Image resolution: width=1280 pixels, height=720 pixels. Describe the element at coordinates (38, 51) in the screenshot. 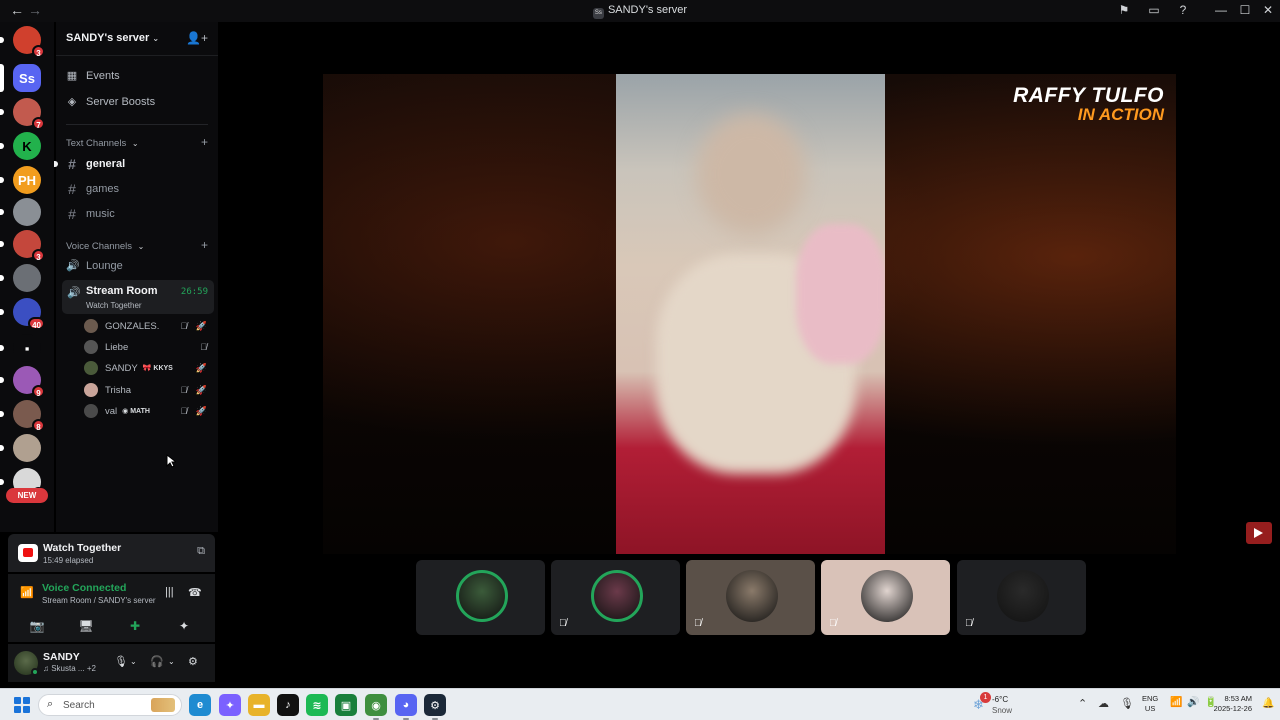

I see `mention-badge: 3` at that location.